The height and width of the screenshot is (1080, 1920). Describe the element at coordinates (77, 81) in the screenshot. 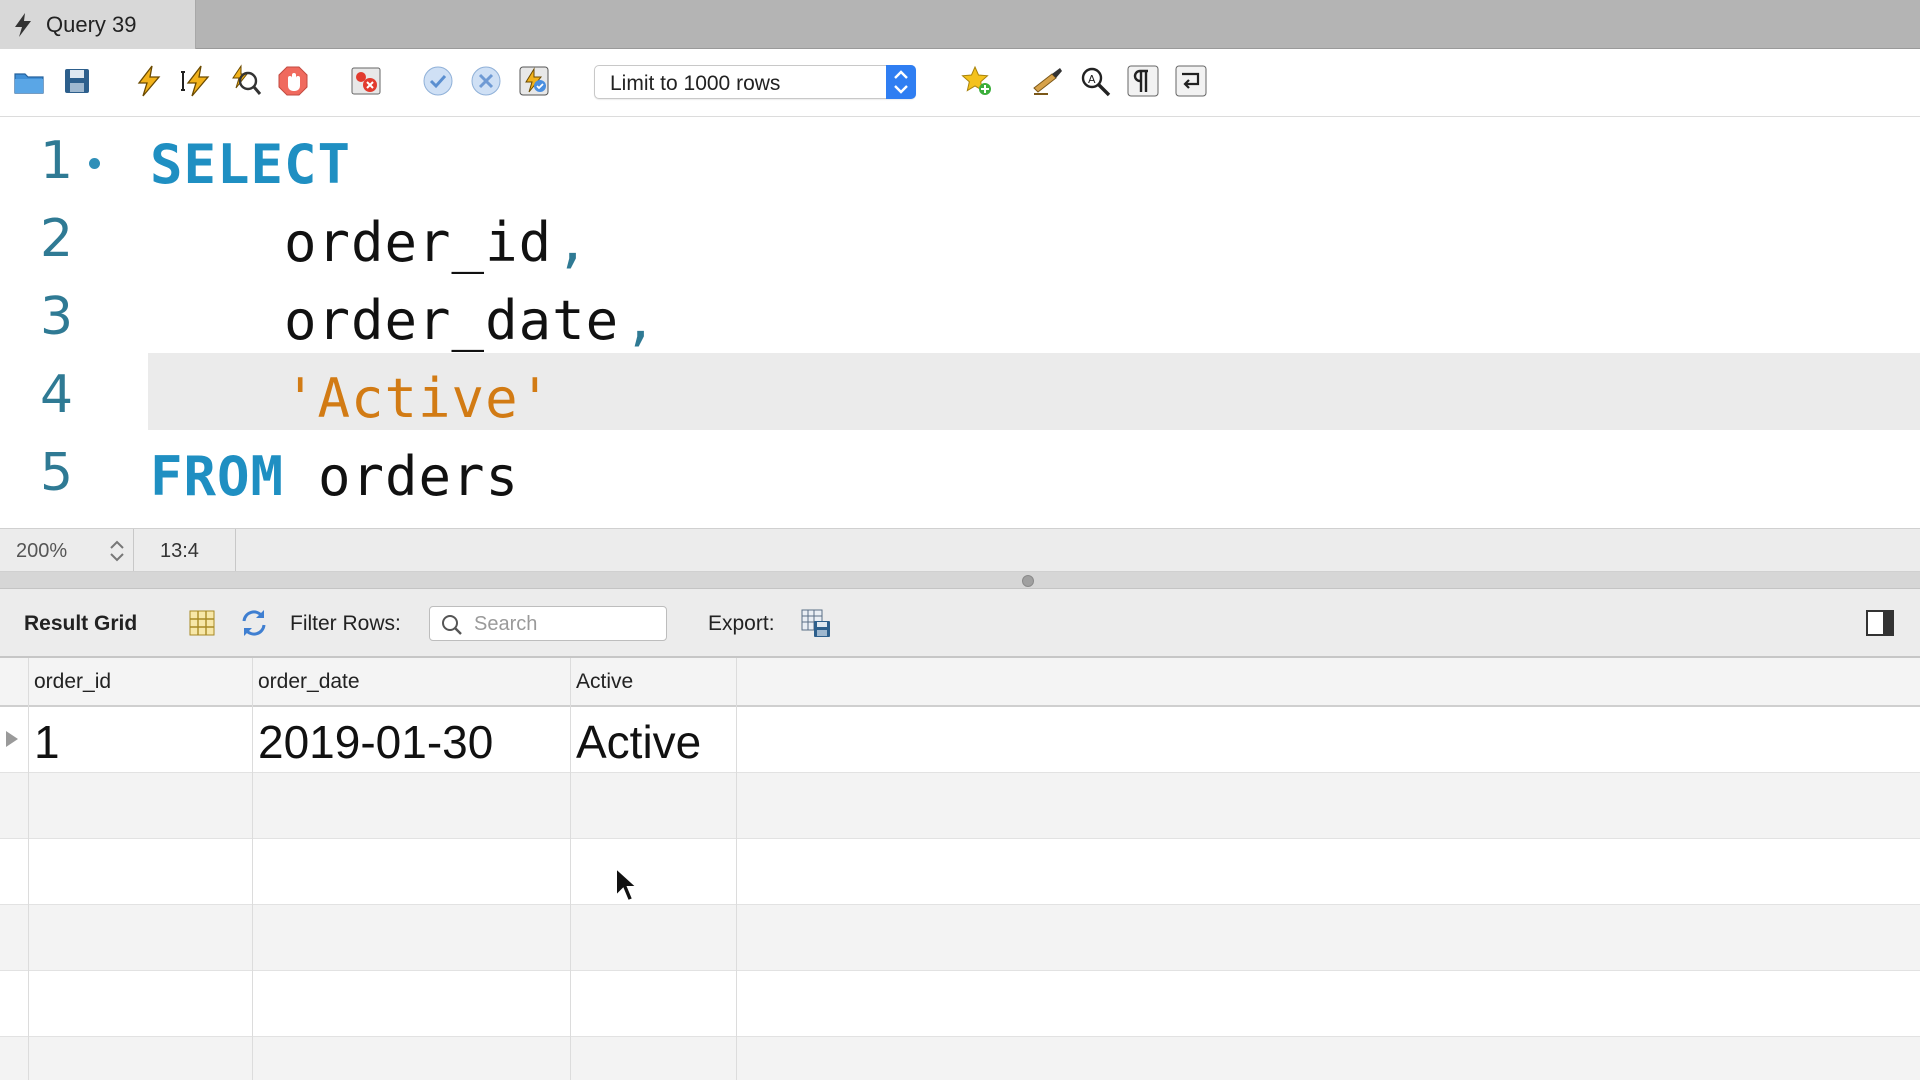

I see `save-icon` at that location.